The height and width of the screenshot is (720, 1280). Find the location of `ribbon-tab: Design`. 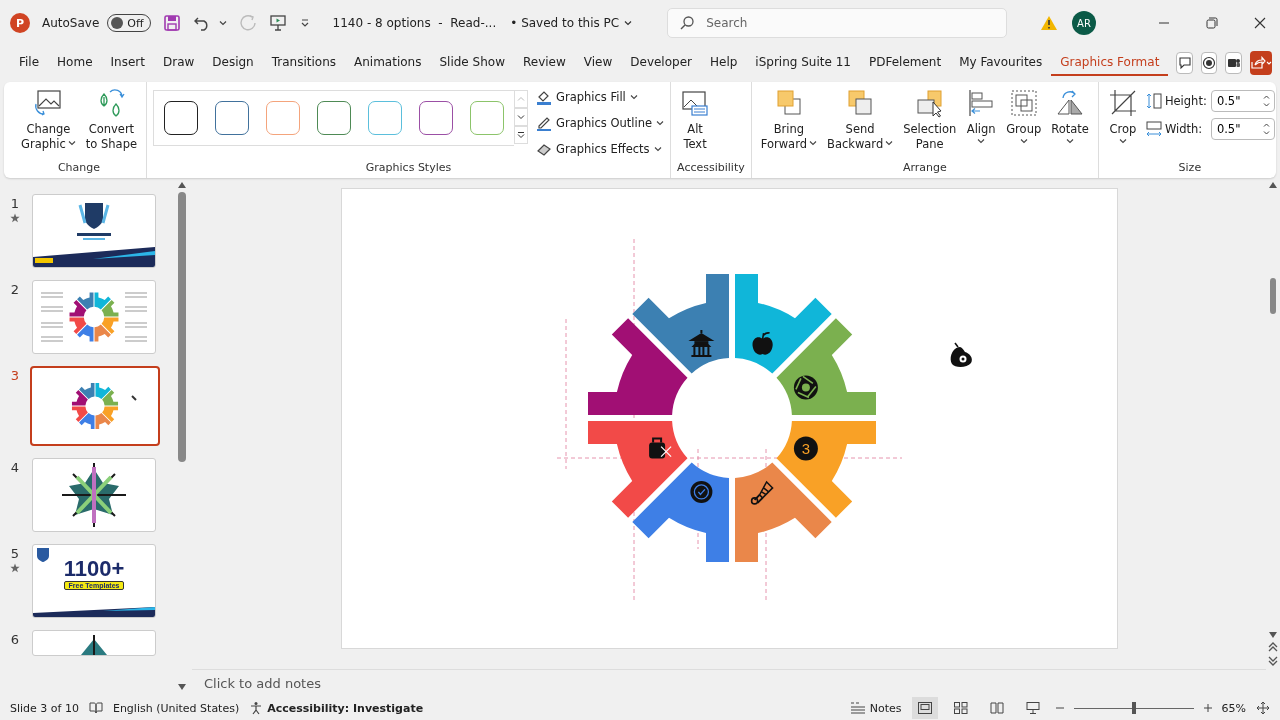

ribbon-tab: Design is located at coordinates (233, 63).